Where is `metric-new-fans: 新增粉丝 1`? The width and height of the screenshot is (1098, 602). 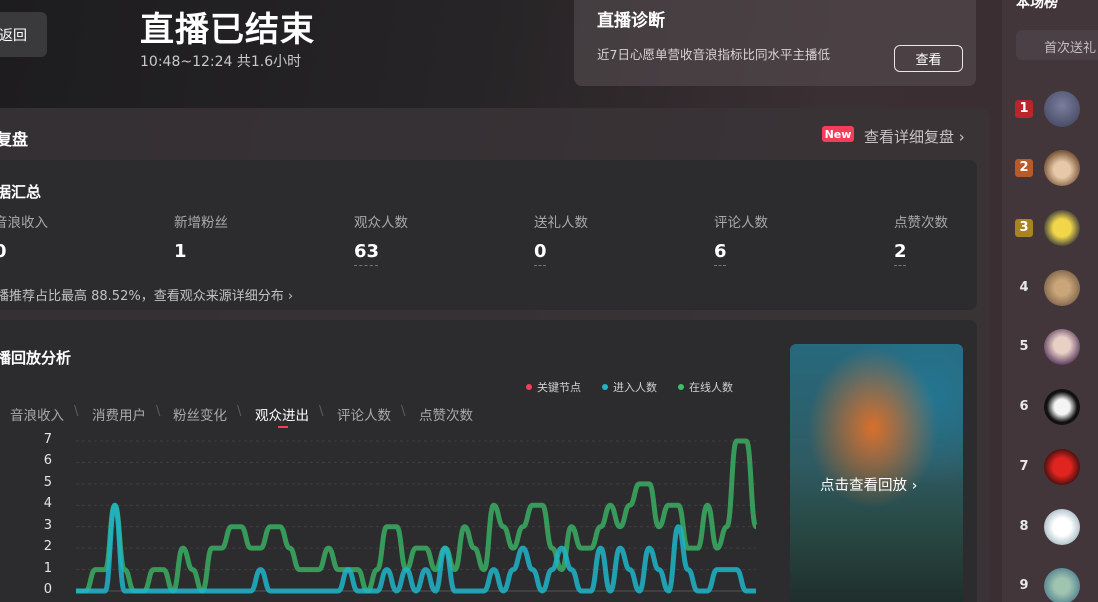
metric-new-fans: 新增粉丝 1 is located at coordinates (201, 236).